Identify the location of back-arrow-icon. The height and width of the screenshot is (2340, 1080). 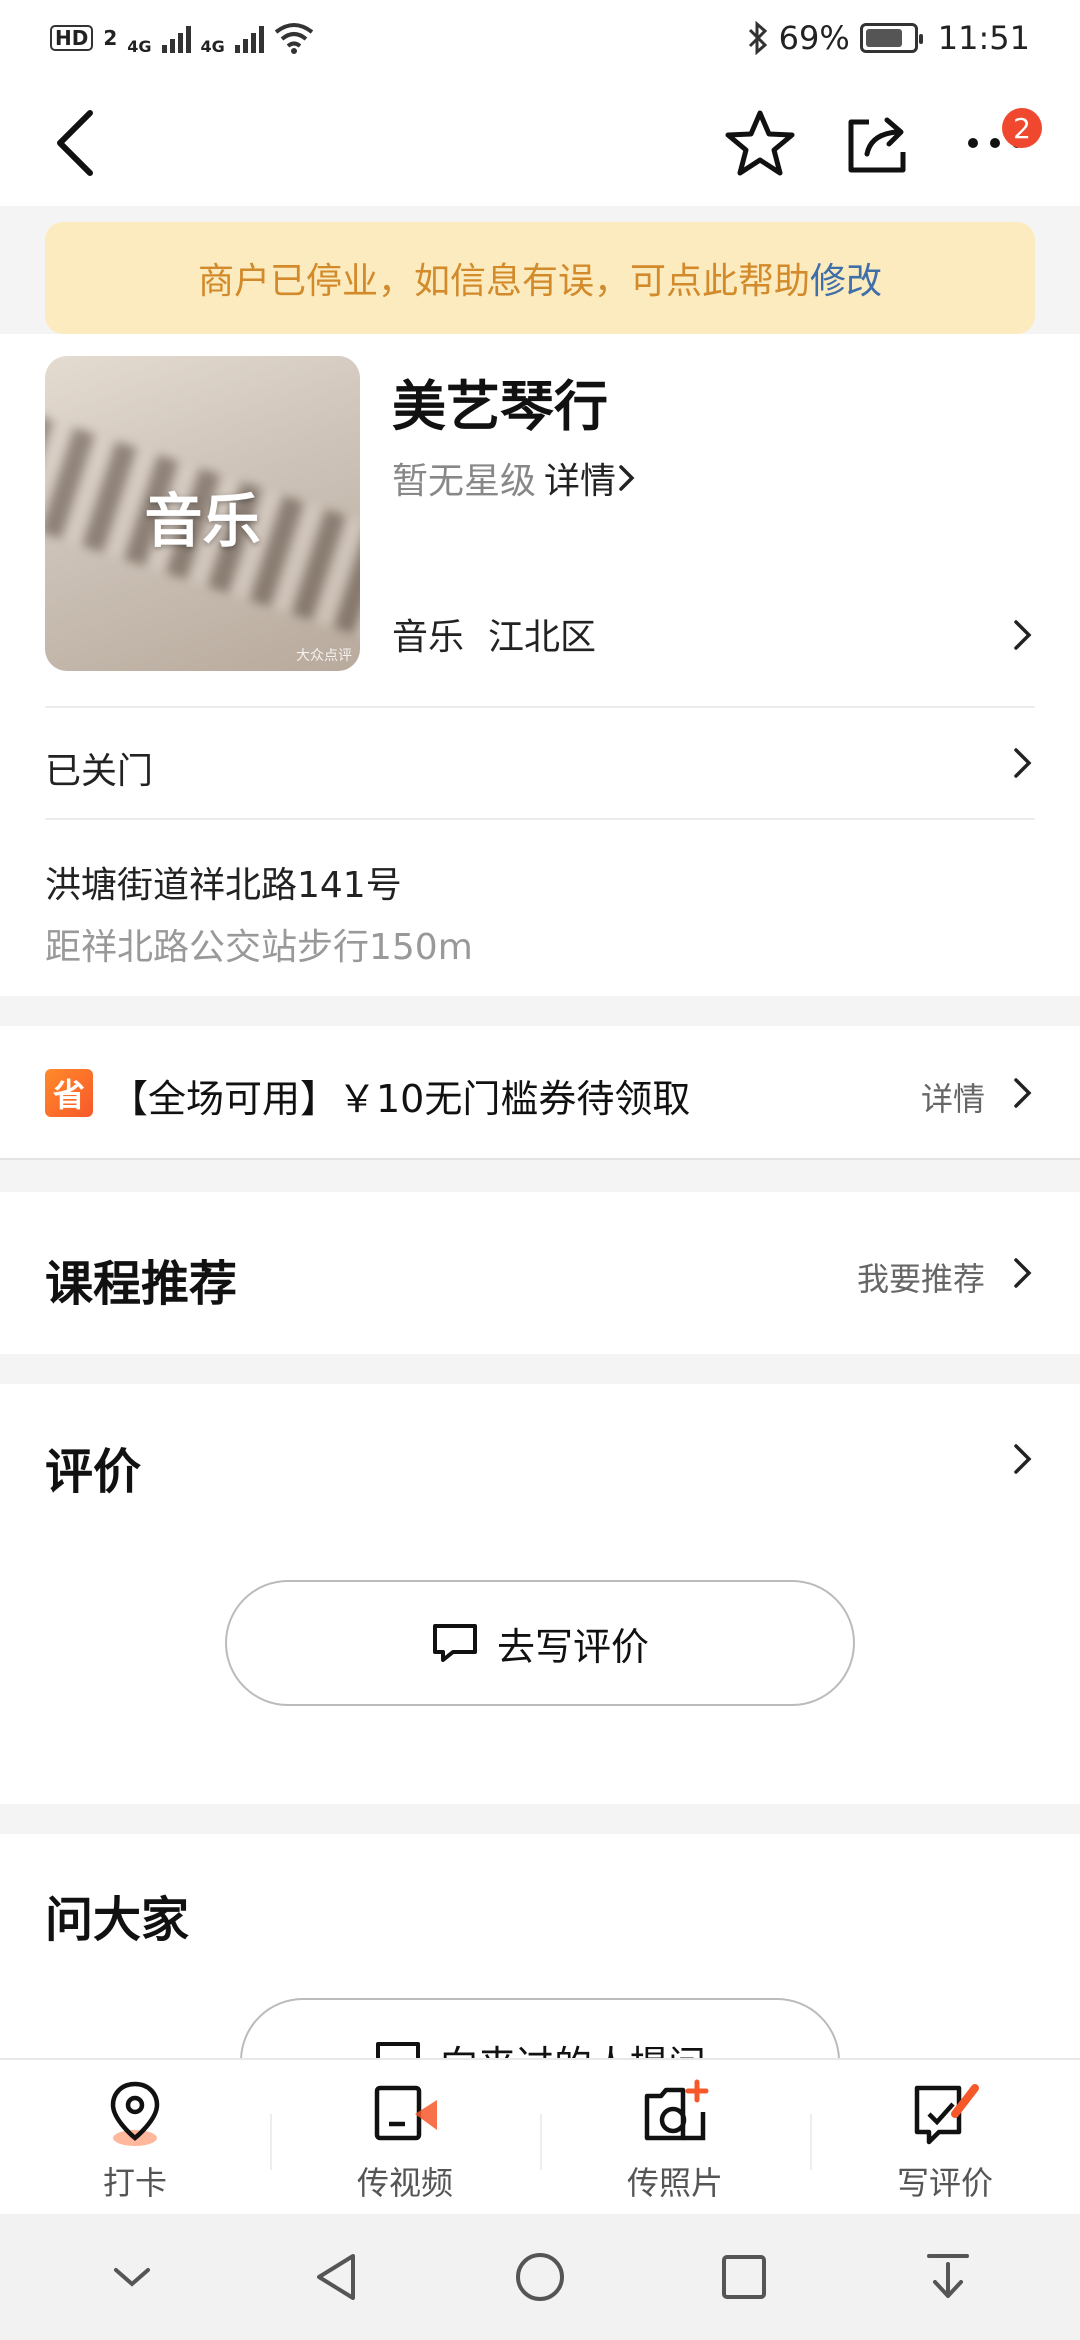
(75, 143).